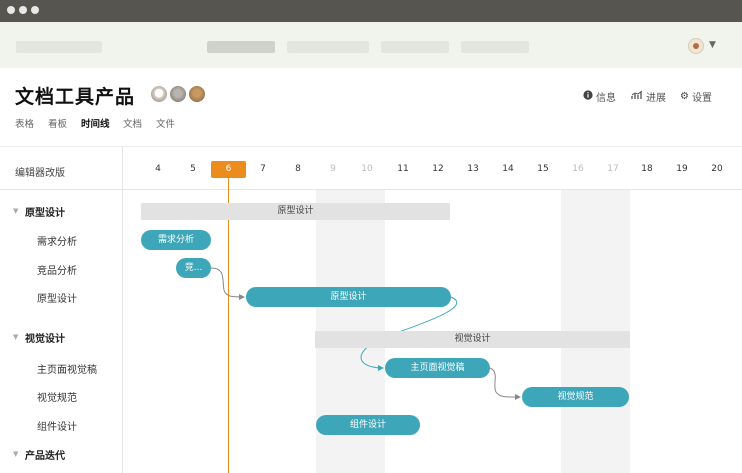 This screenshot has width=742, height=473. What do you see at coordinates (588, 96) in the screenshot?
I see `info-icon` at bounding box center [588, 96].